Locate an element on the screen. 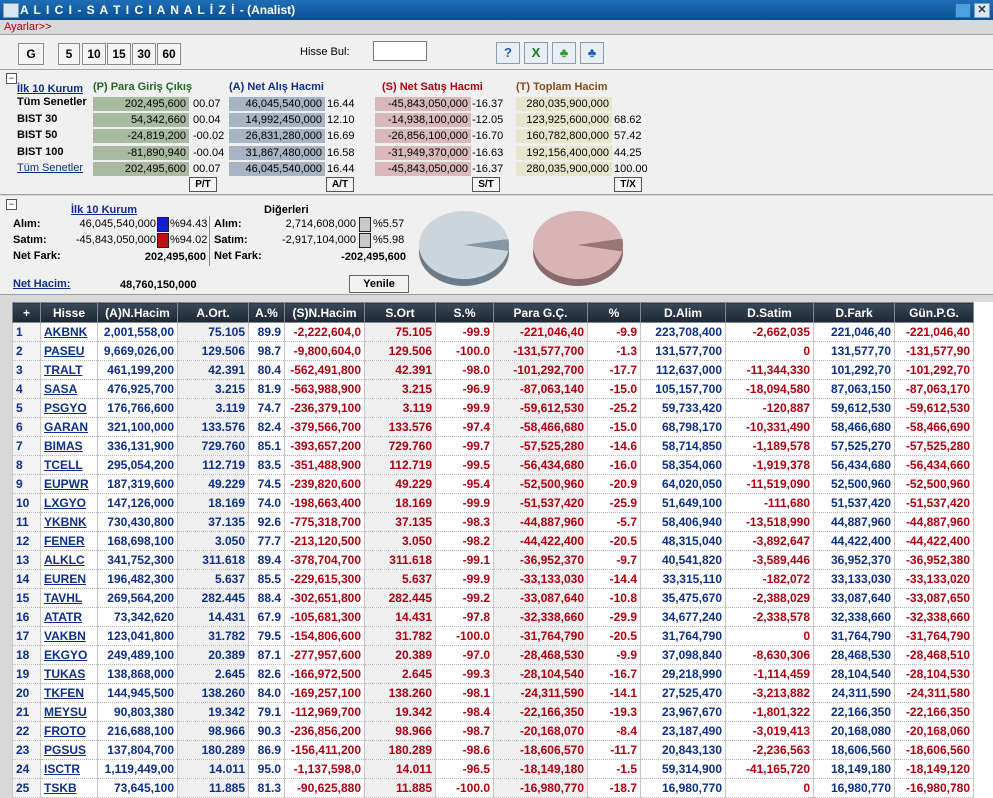 This screenshot has height=798, width=993. close-icon: ✕ is located at coordinates (982, 10).